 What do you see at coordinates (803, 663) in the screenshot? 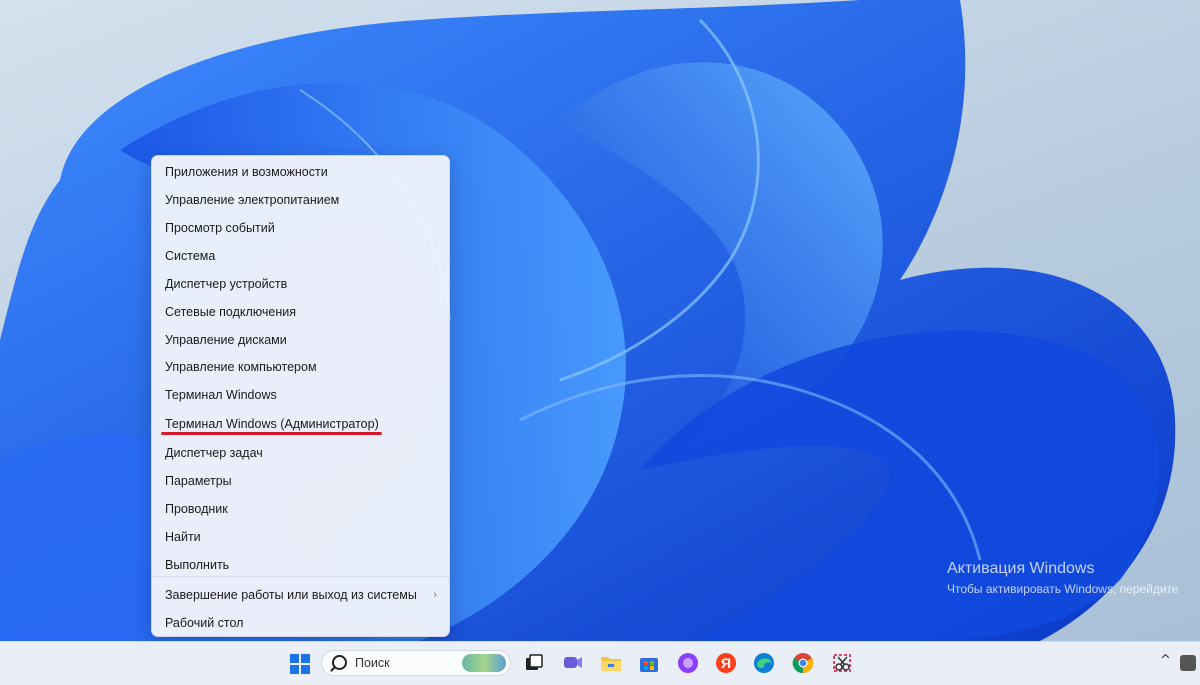
I see `chrome-icon` at bounding box center [803, 663].